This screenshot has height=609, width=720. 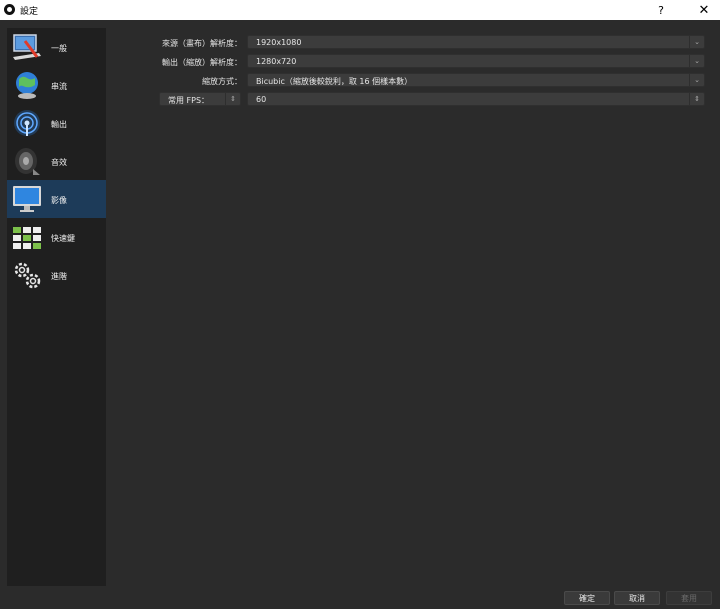 What do you see at coordinates (261, 99) in the screenshot?
I see `fps-value: 60` at bounding box center [261, 99].